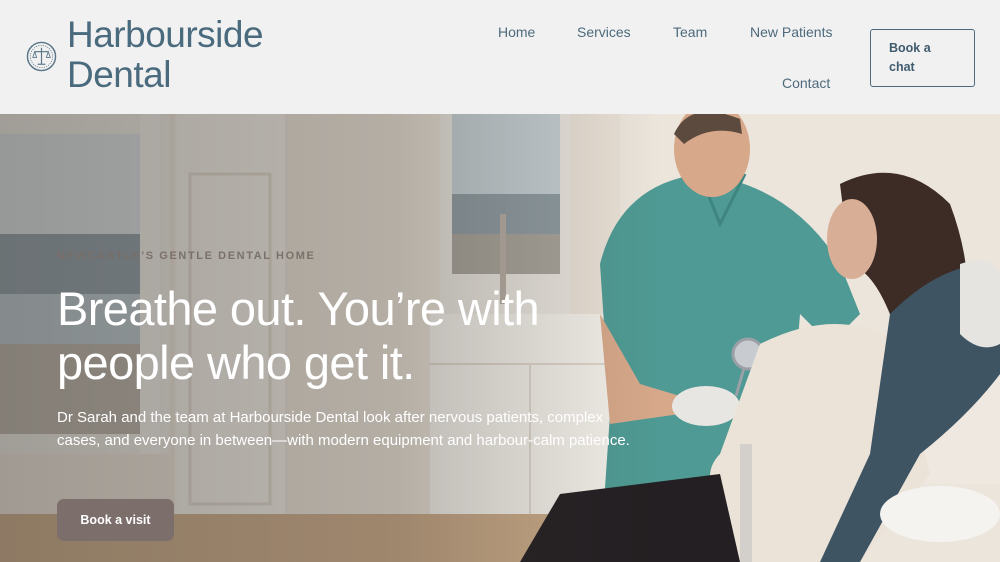  Describe the element at coordinates (186, 256) in the screenshot. I see `hero-eyebrow: NEWCASTLE’S GENTLE DENTAL HOME` at that location.